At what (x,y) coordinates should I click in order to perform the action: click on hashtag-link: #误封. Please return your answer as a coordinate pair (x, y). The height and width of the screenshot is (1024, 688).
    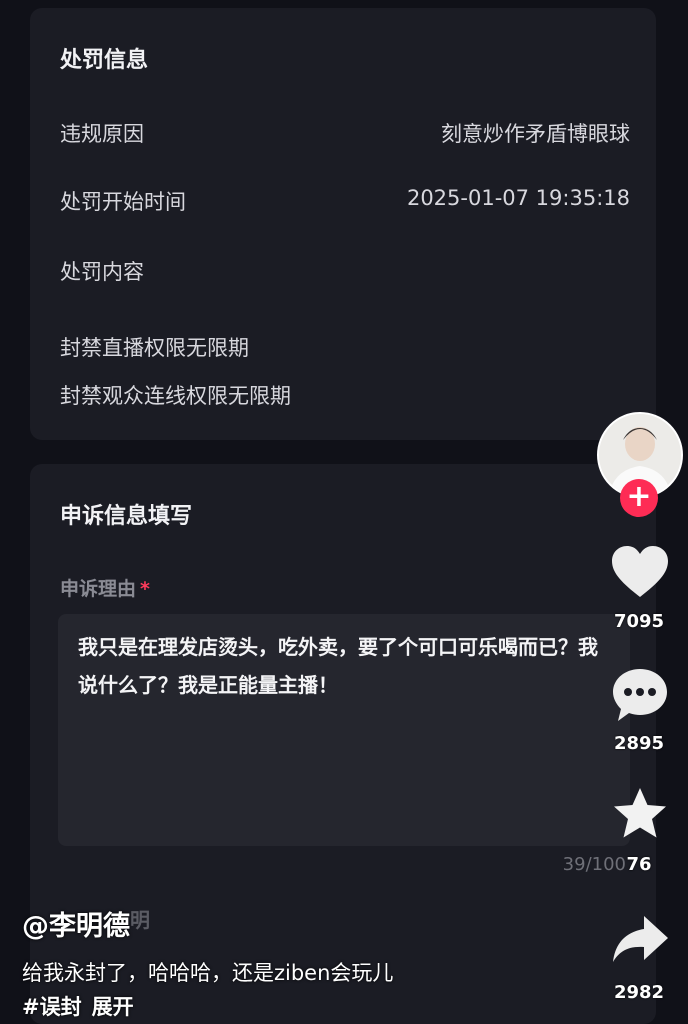
    Looking at the image, I should click on (52, 1007).